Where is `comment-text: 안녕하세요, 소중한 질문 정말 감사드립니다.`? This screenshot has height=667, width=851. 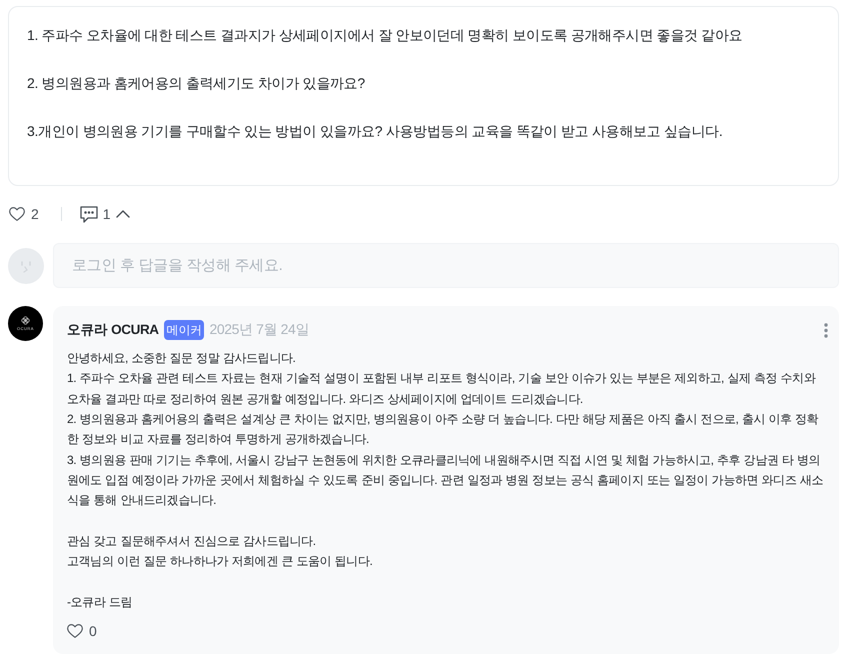 comment-text: 안녕하세요, 소중한 질문 정말 감사드립니다. is located at coordinates (181, 358).